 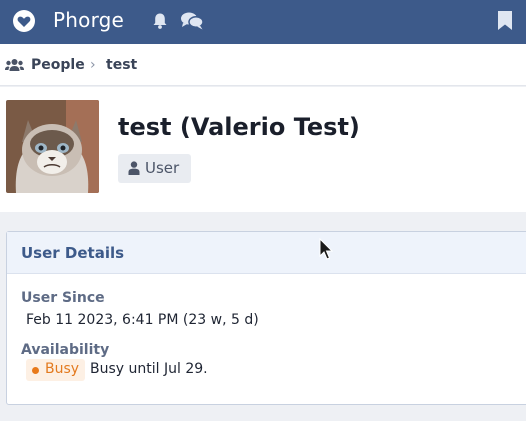 What do you see at coordinates (162, 168) in the screenshot?
I see `role-label: User` at bounding box center [162, 168].